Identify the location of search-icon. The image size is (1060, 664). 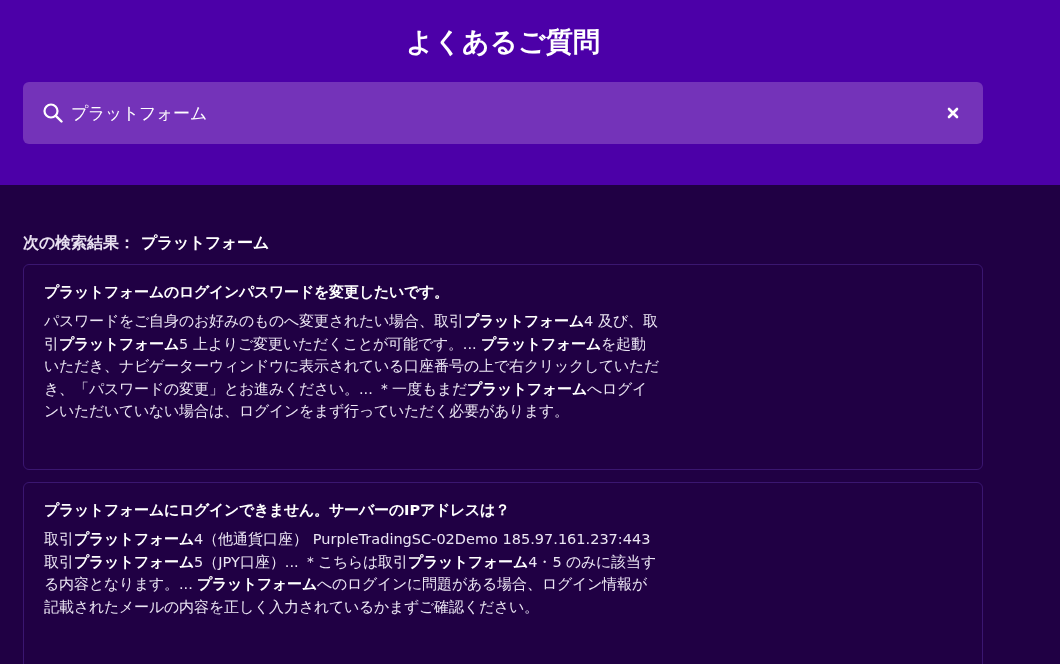
(53, 113).